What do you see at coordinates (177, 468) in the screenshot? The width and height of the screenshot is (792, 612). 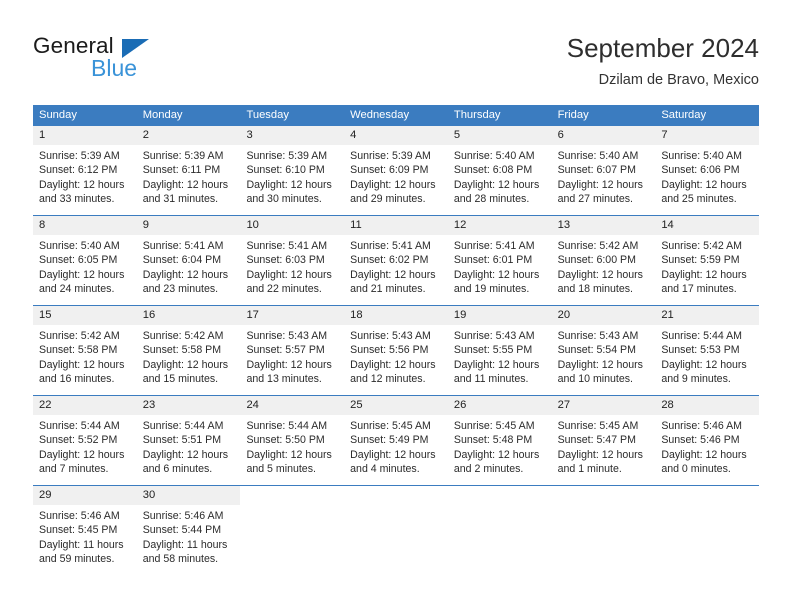 I see `daylight-line-2: and 6 minutes.` at bounding box center [177, 468].